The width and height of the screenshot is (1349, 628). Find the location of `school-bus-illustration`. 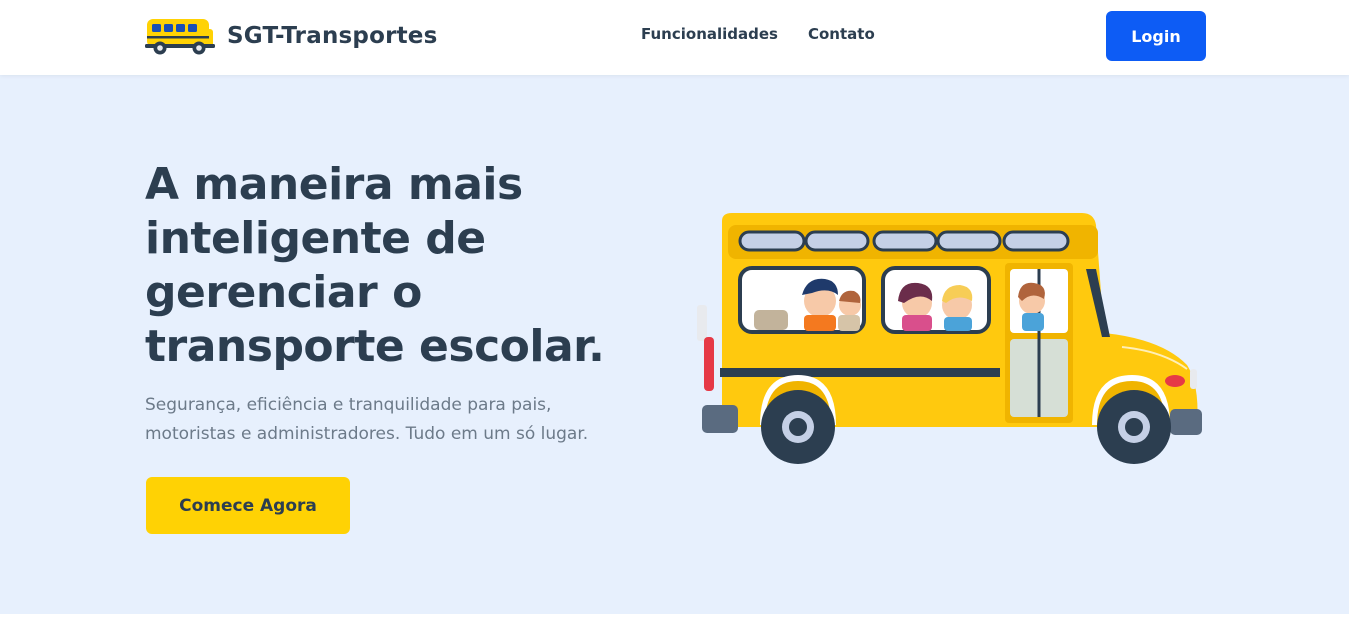

school-bus-illustration is located at coordinates (949, 338).